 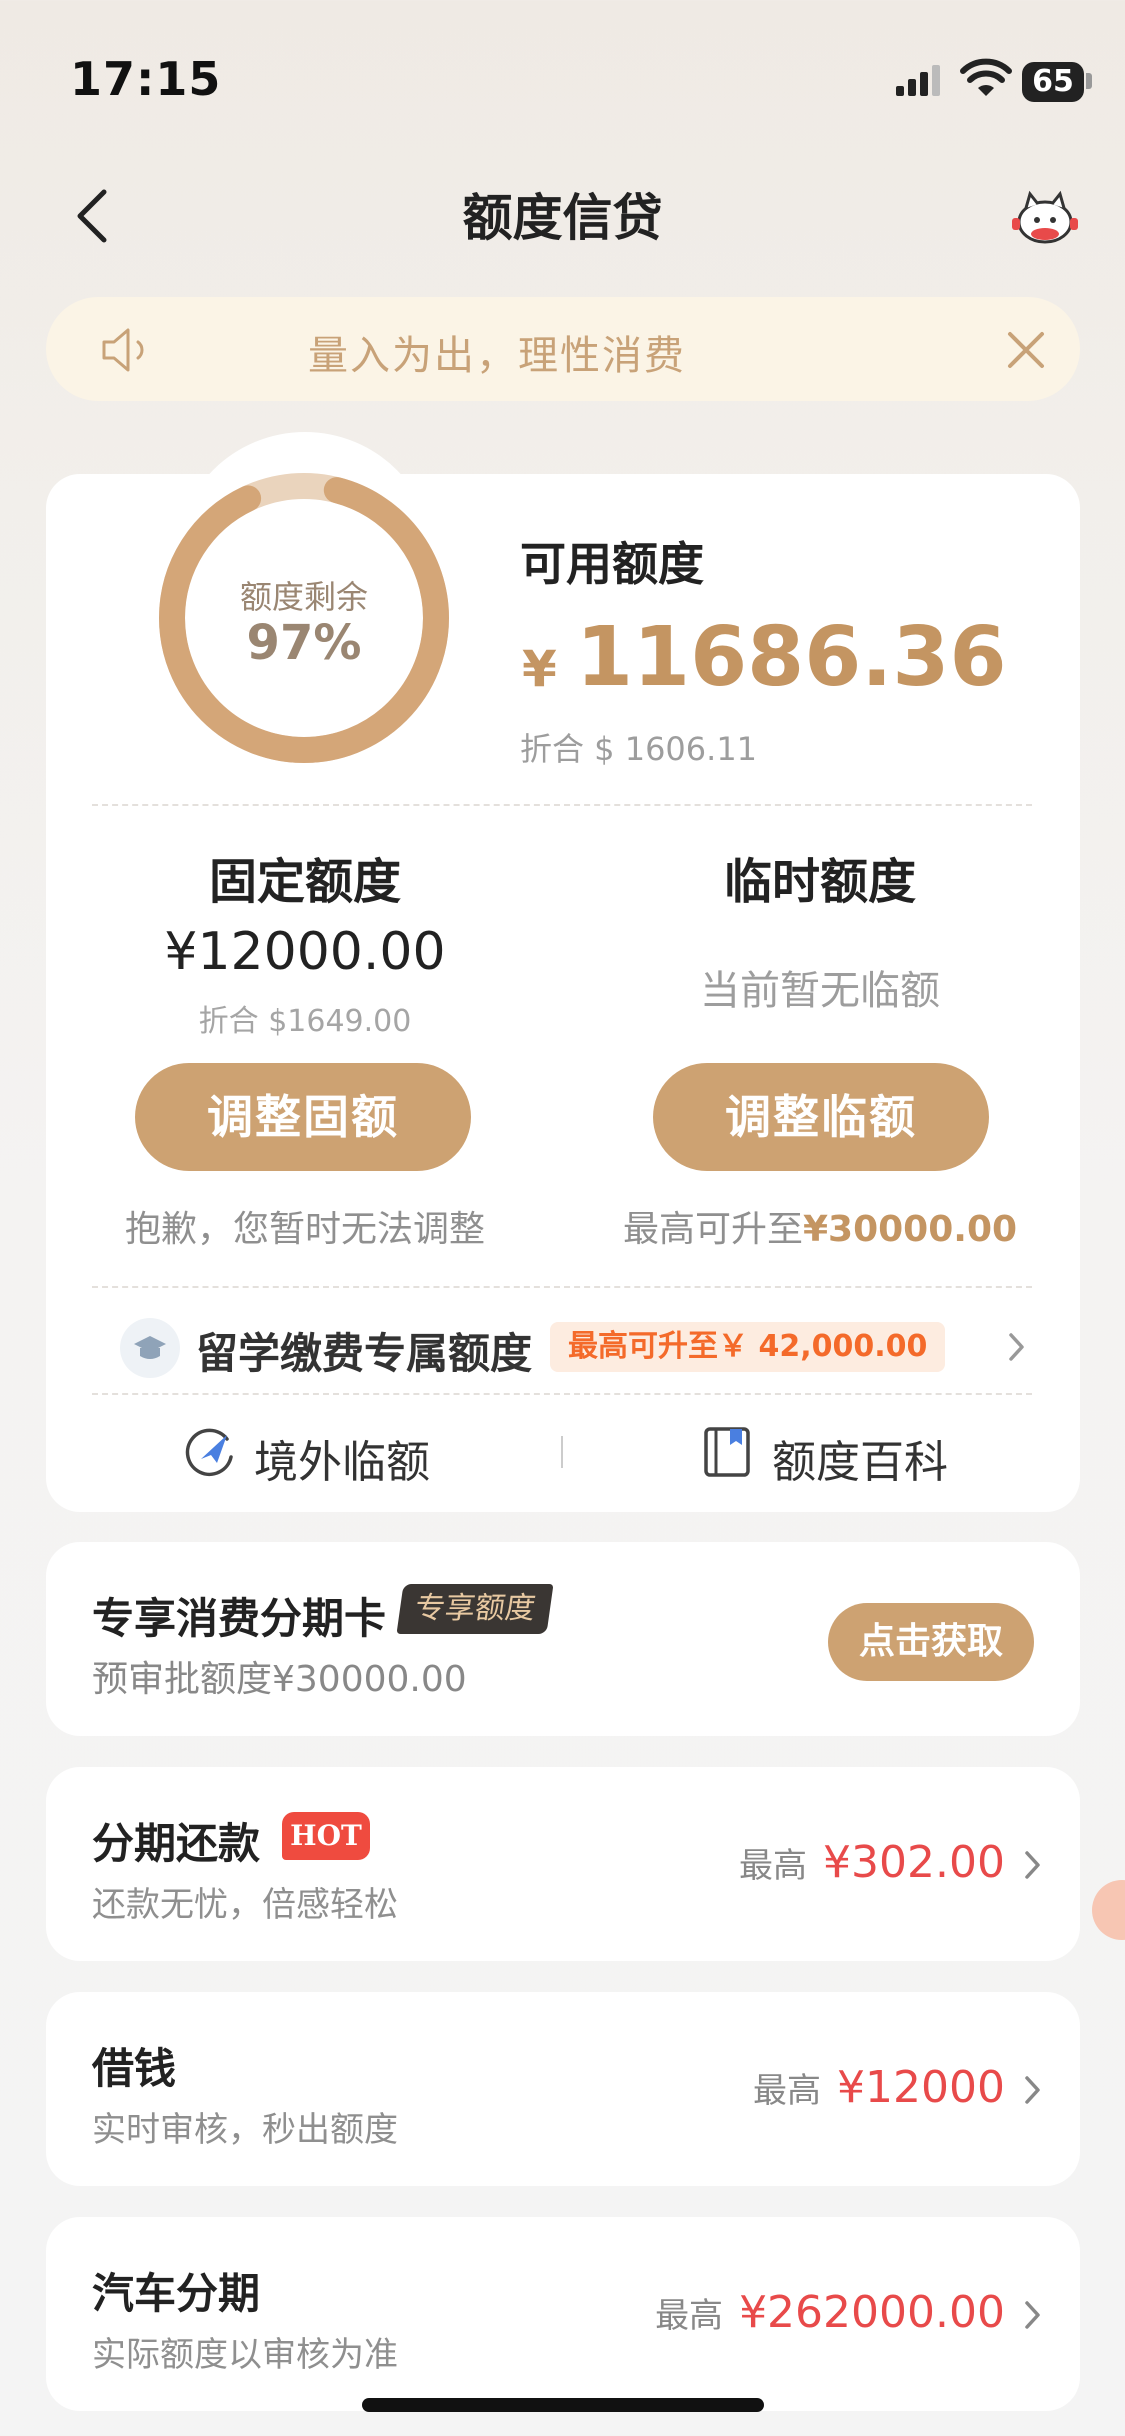 I want to click on temp-quota-title: 临时额度, so click(x=819, y=882).